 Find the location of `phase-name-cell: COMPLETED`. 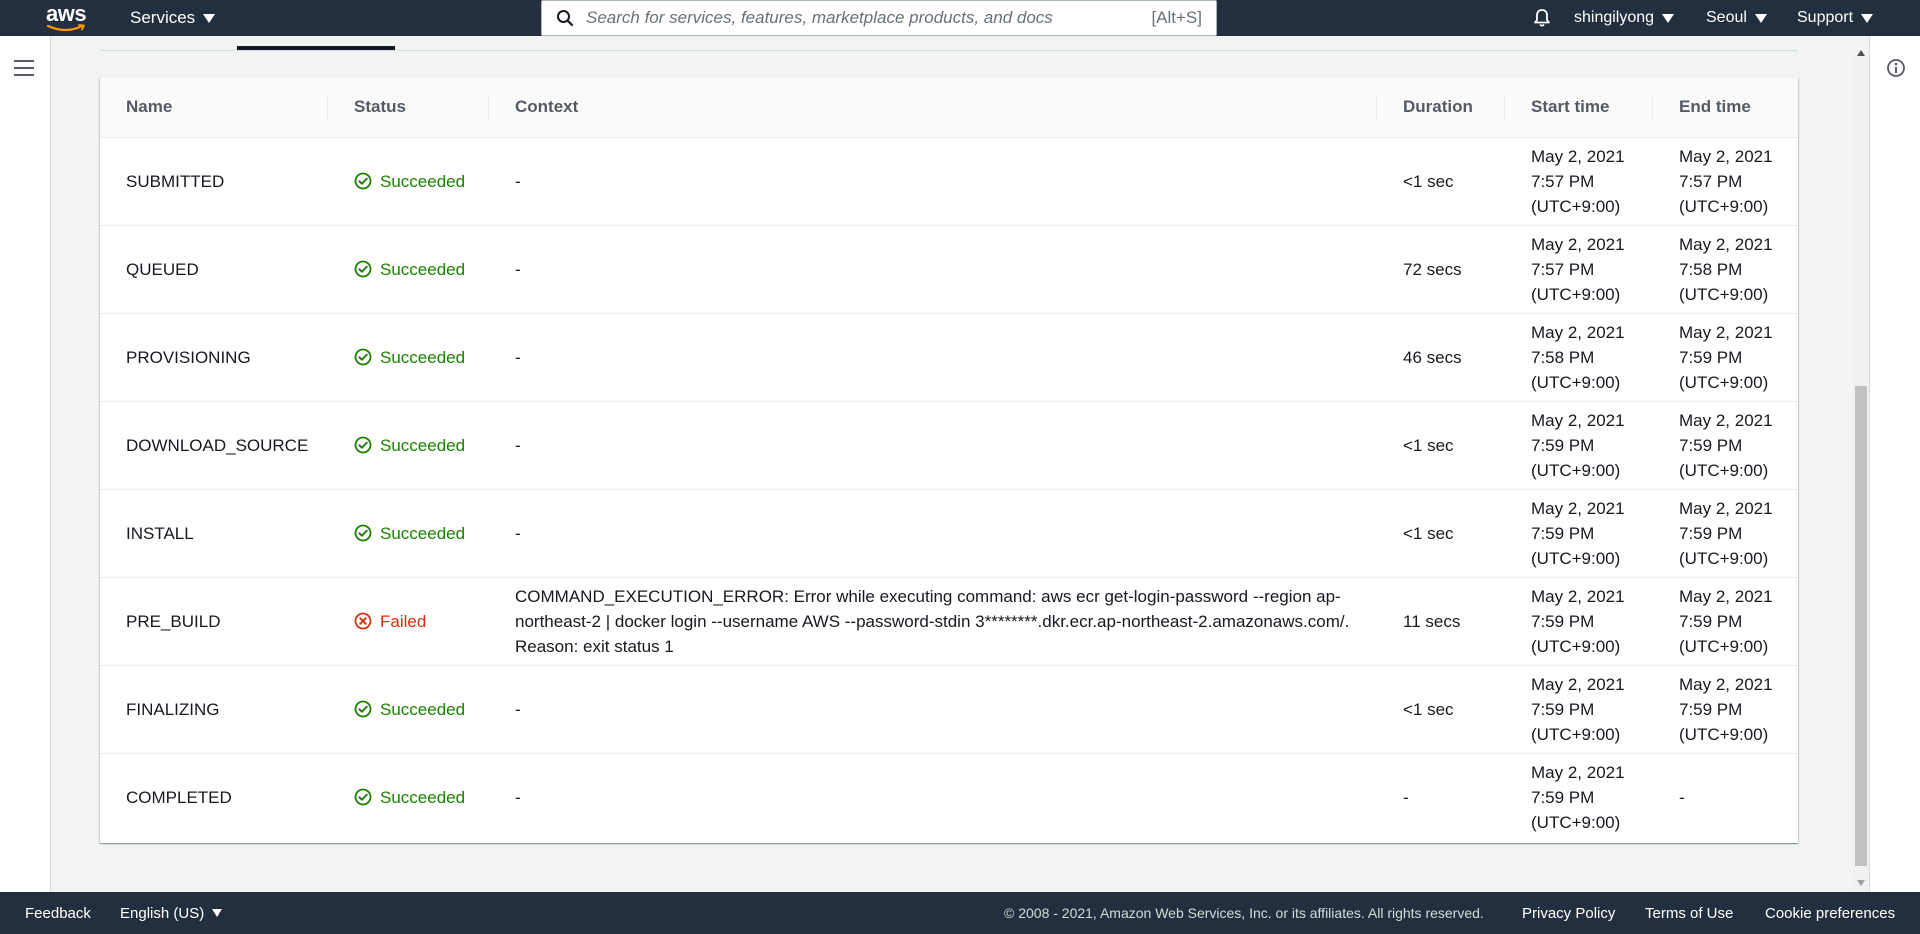

phase-name-cell: COMPLETED is located at coordinates (179, 797).